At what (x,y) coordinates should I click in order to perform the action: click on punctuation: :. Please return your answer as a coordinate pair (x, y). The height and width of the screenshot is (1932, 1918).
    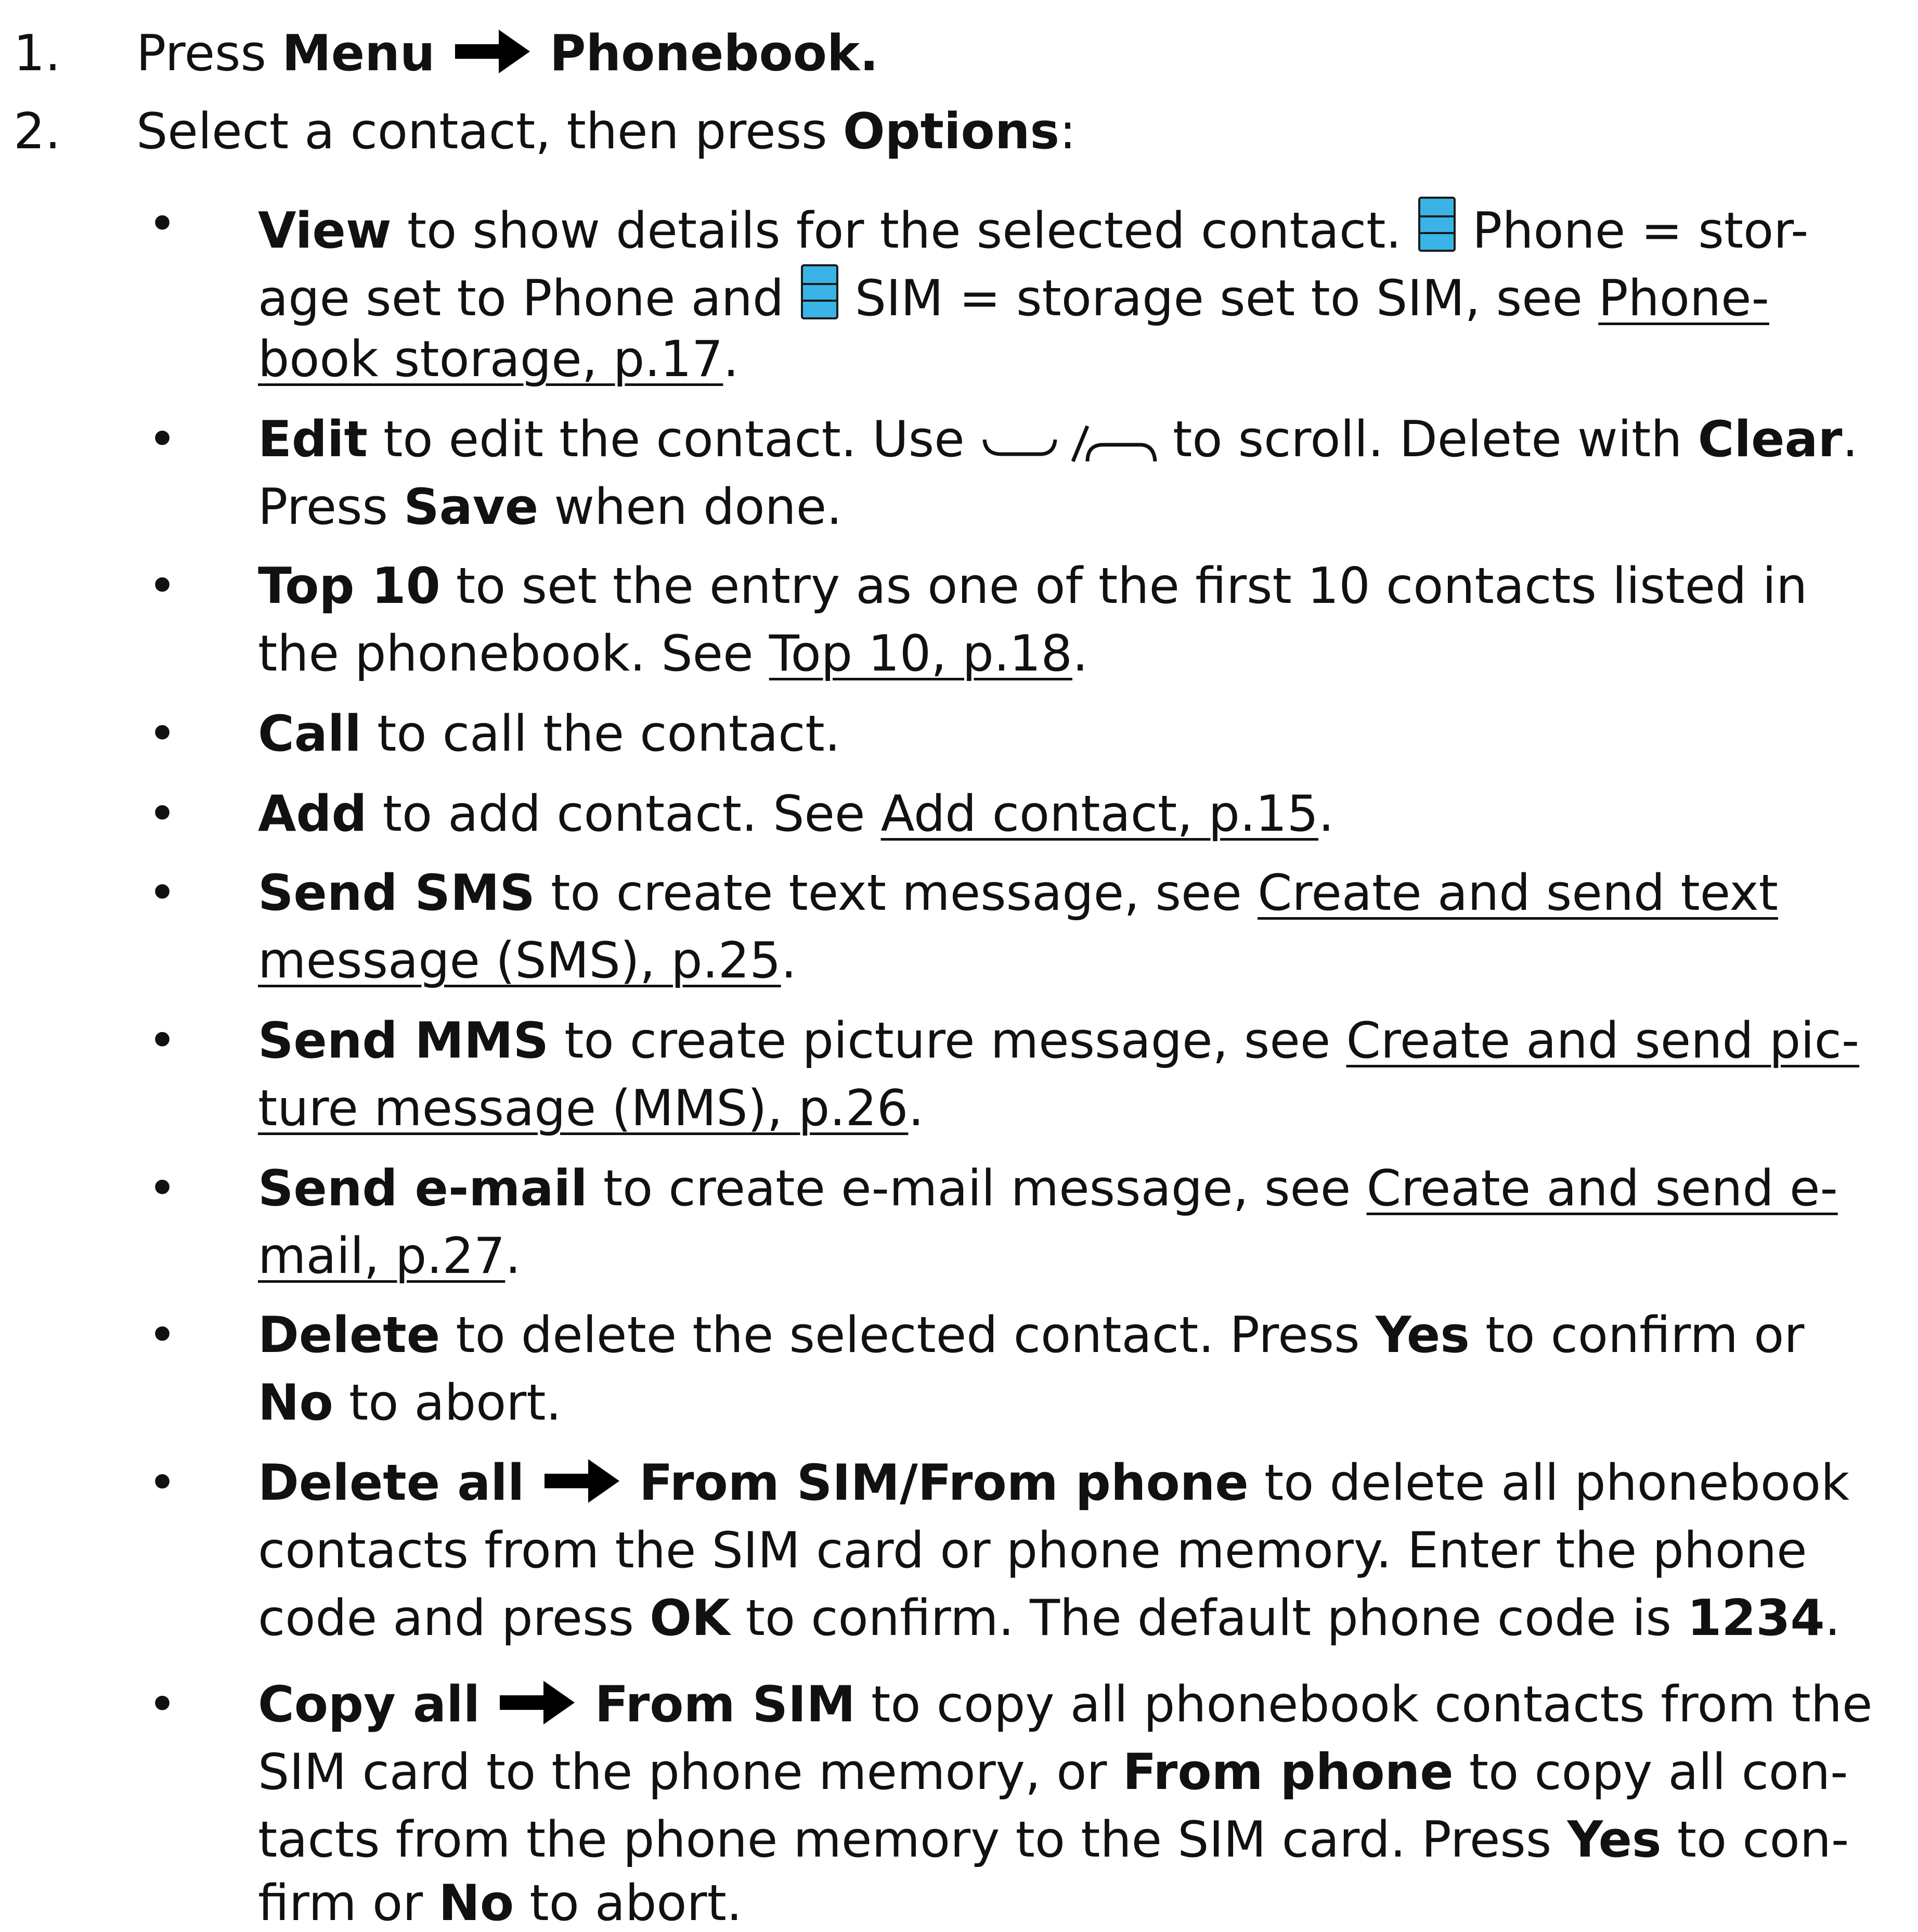
    Looking at the image, I should click on (1068, 131).